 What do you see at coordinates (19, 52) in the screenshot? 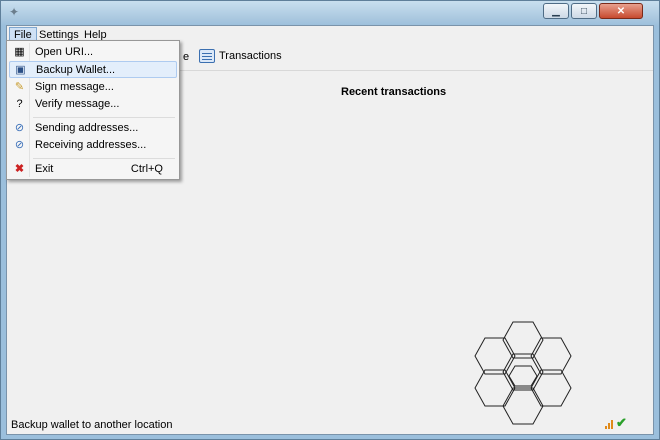
I see `open-uri-icon: ▦` at bounding box center [19, 52].